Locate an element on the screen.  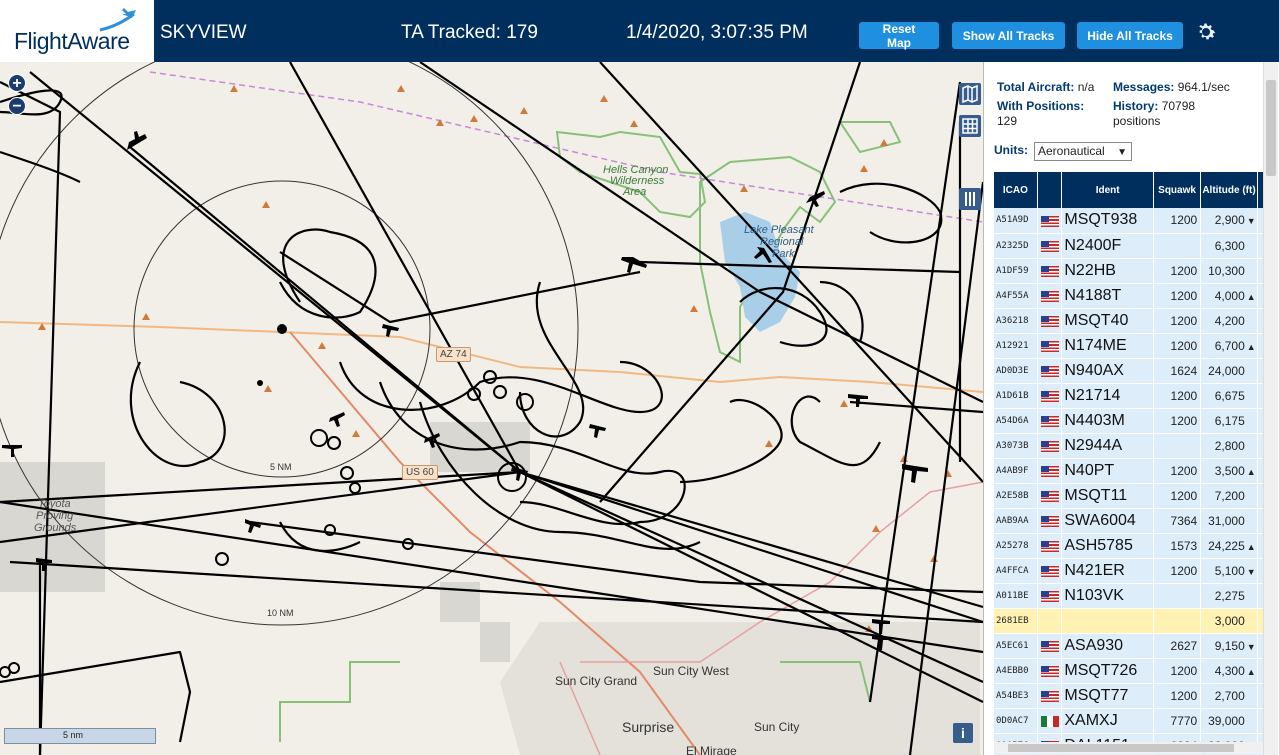
altitude-value: 7,200 is located at coordinates (1229, 495).